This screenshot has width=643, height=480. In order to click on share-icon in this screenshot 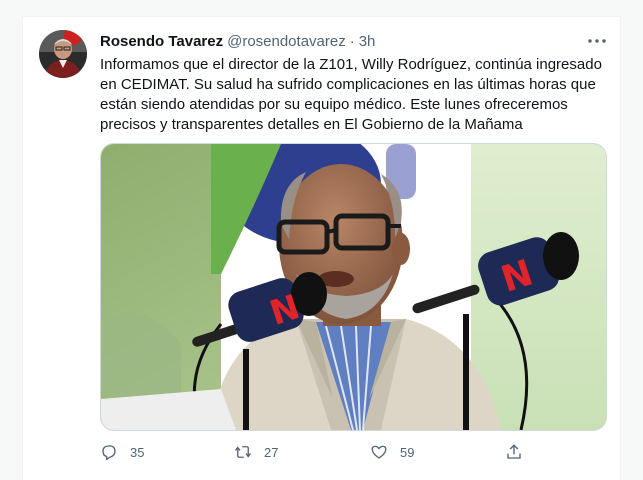, I will do `click(514, 451)`.